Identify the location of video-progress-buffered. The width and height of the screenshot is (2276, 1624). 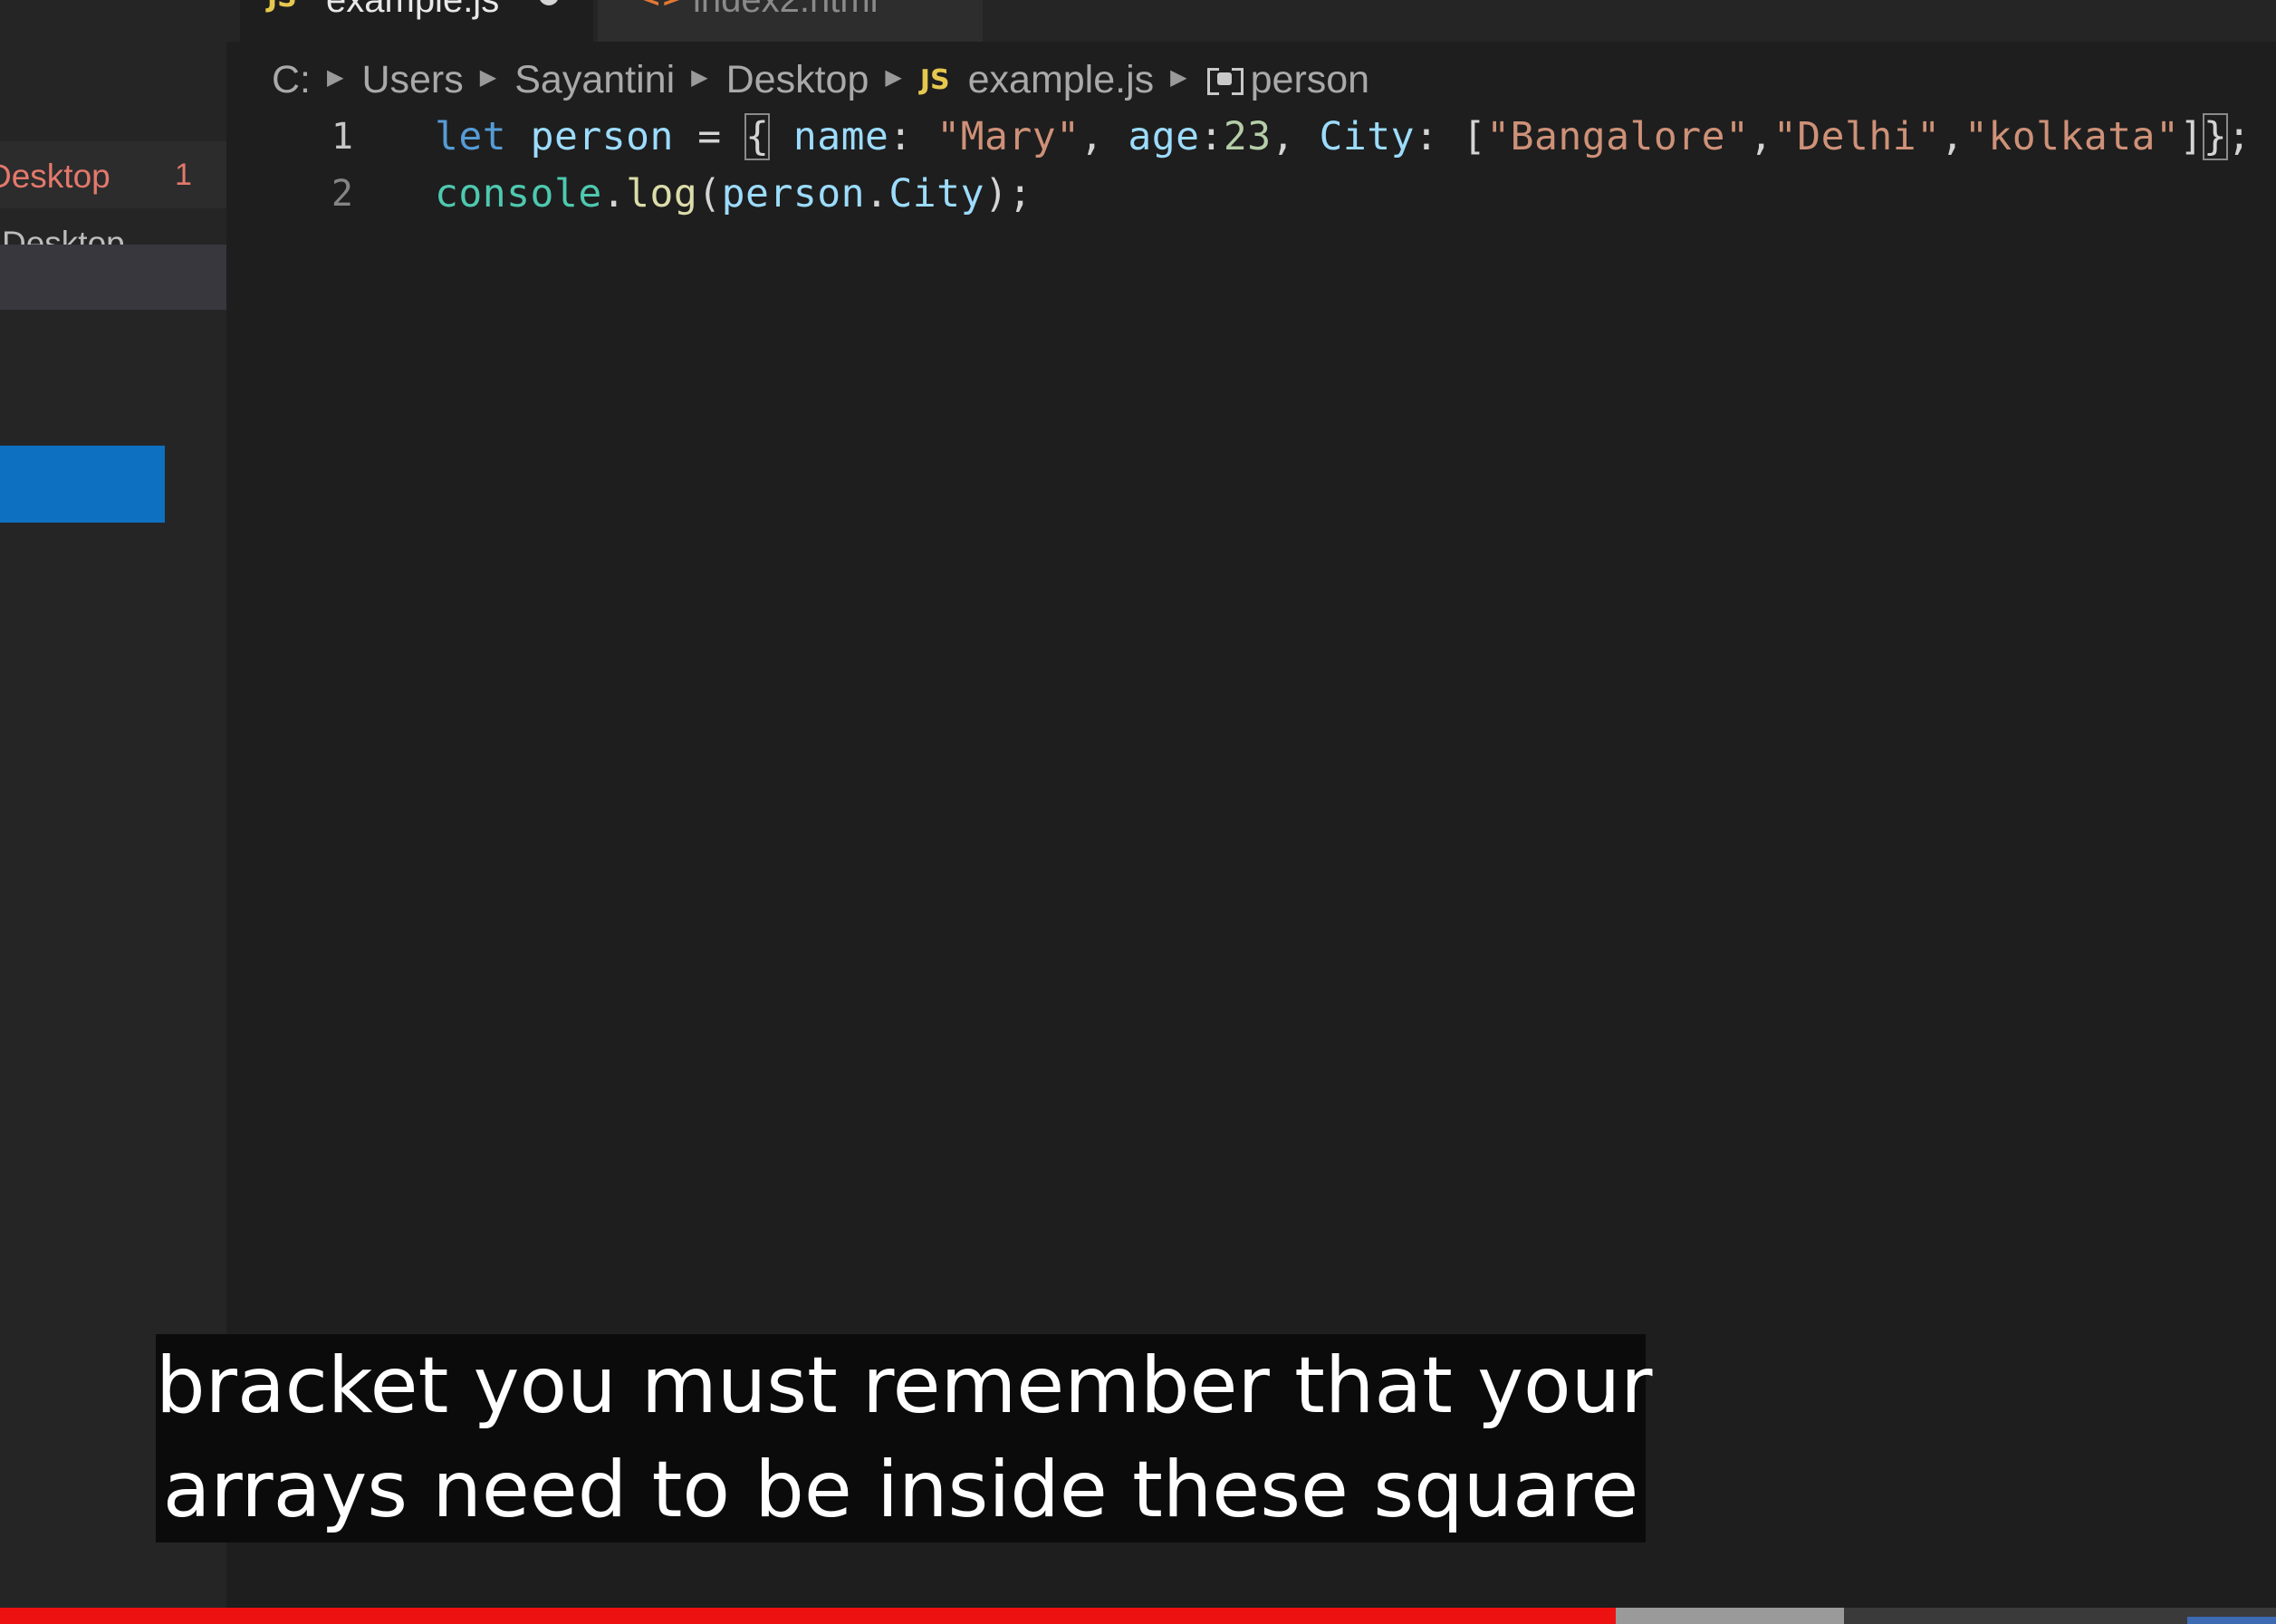
(1730, 1616).